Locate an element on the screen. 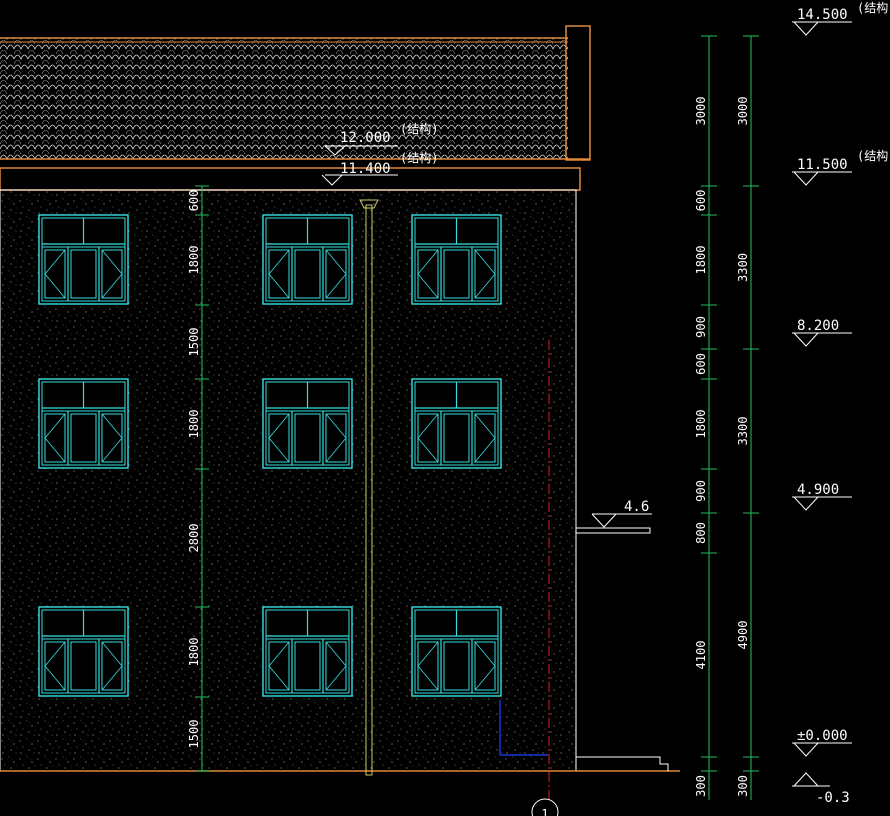  left-dim-text: 2800 is located at coordinates (194, 538).